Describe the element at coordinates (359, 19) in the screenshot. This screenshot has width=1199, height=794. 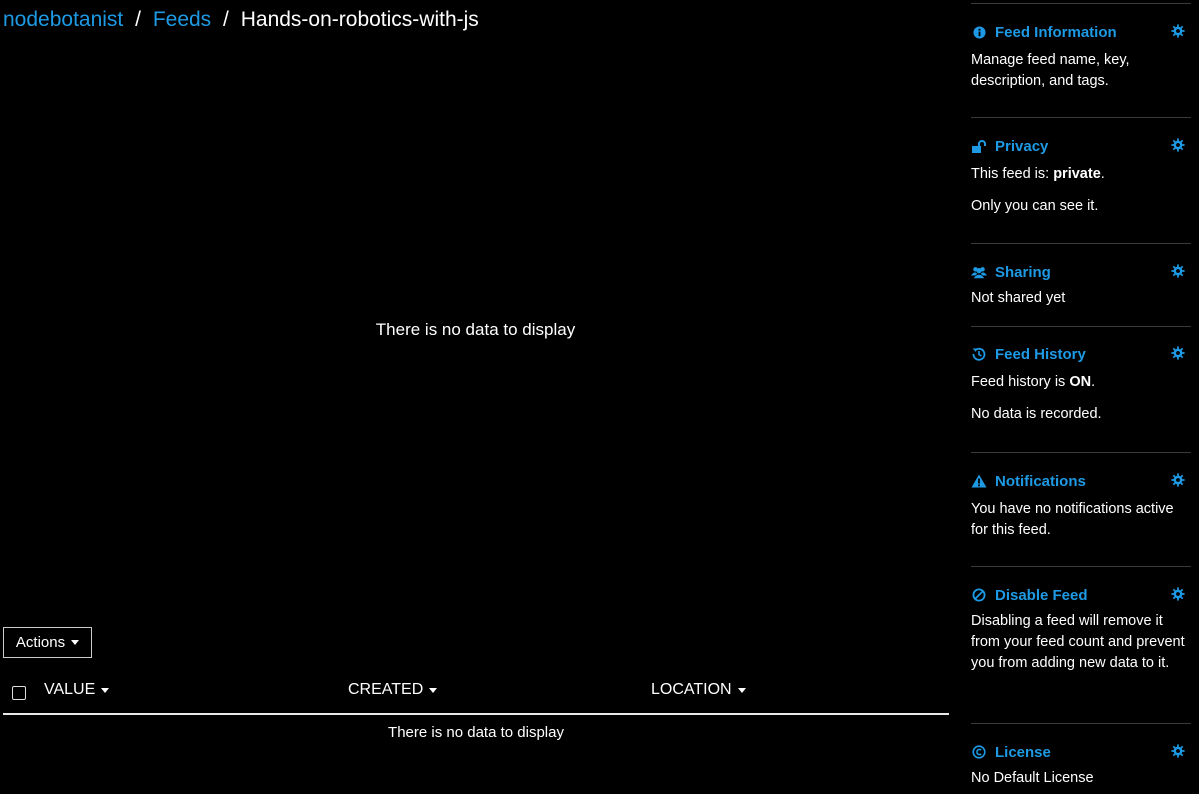
I see `breadcrumb-current-feed: Hands-on-robotics-with-js` at that location.